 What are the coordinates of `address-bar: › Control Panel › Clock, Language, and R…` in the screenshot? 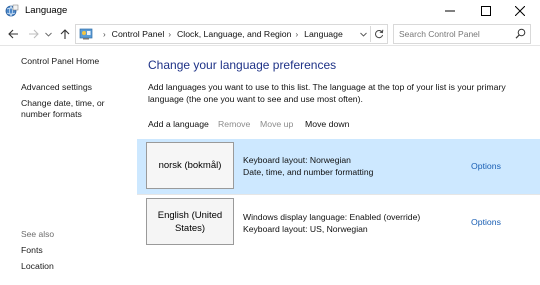 It's located at (231, 34).